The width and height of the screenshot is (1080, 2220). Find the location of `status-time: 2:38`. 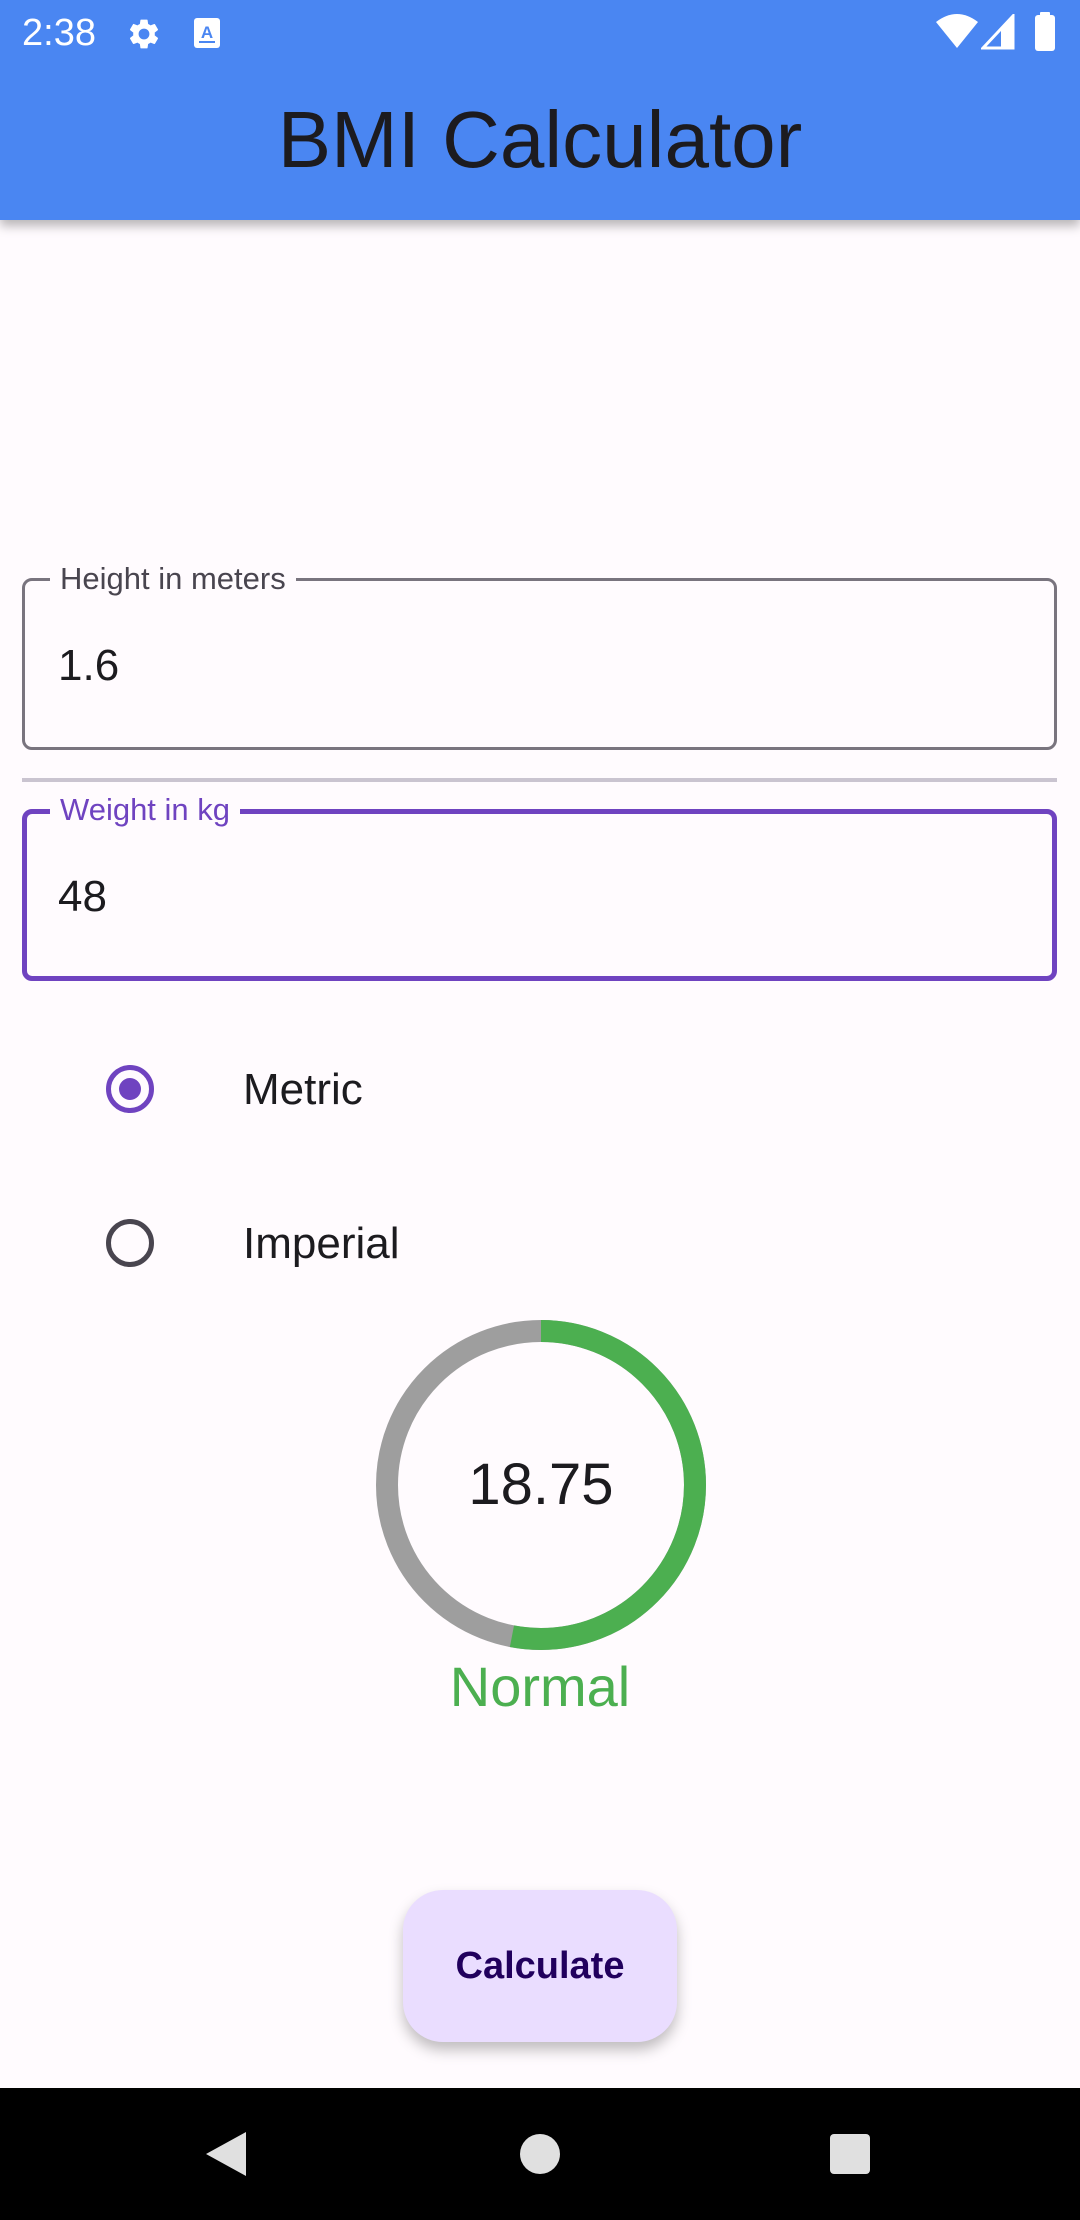

status-time: 2:38 is located at coordinates (59, 33).